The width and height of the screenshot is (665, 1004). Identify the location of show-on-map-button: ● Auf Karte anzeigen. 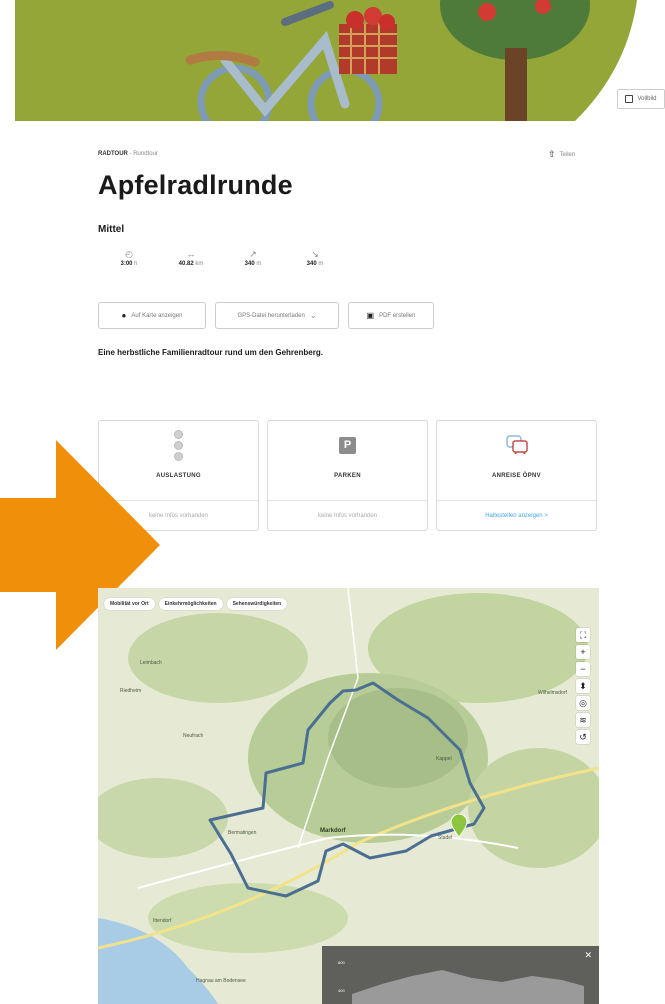
(152, 315).